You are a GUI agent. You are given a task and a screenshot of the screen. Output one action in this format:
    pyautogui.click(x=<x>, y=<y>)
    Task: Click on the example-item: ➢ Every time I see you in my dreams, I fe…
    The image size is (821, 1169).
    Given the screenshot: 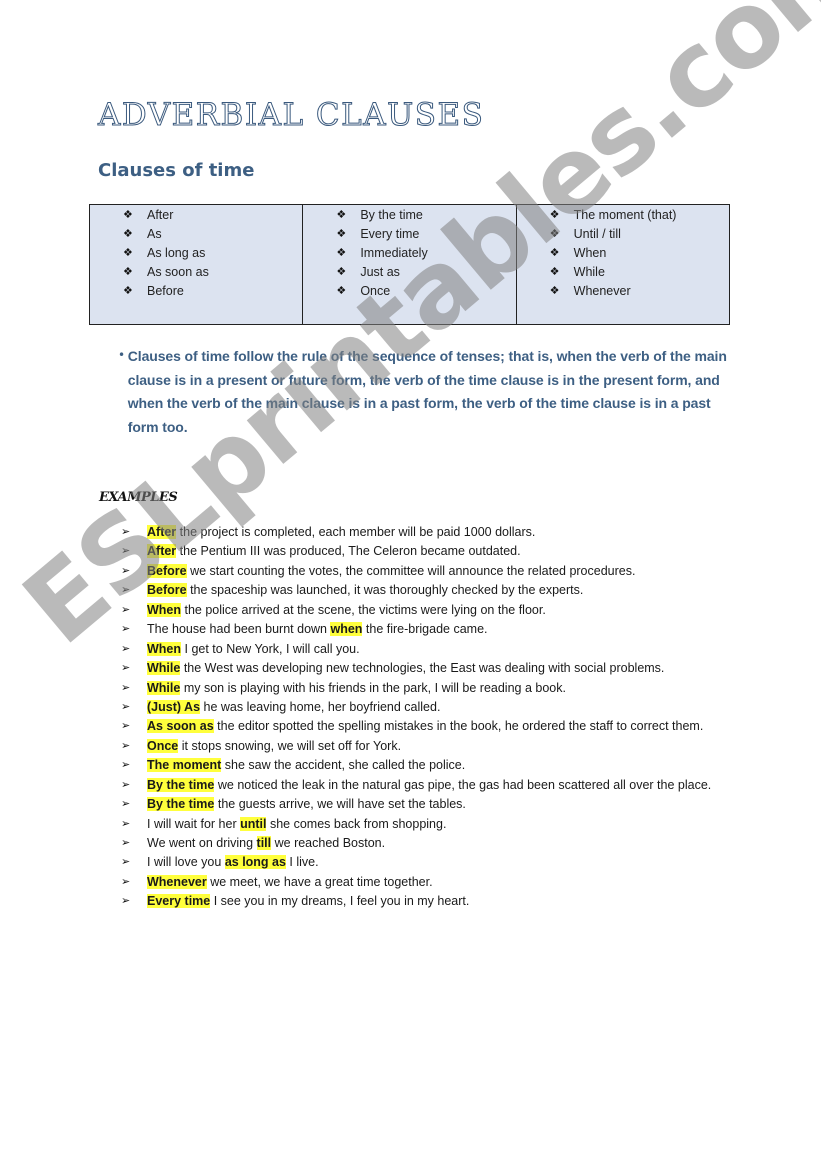 What is the action you would take?
    pyautogui.click(x=416, y=901)
    